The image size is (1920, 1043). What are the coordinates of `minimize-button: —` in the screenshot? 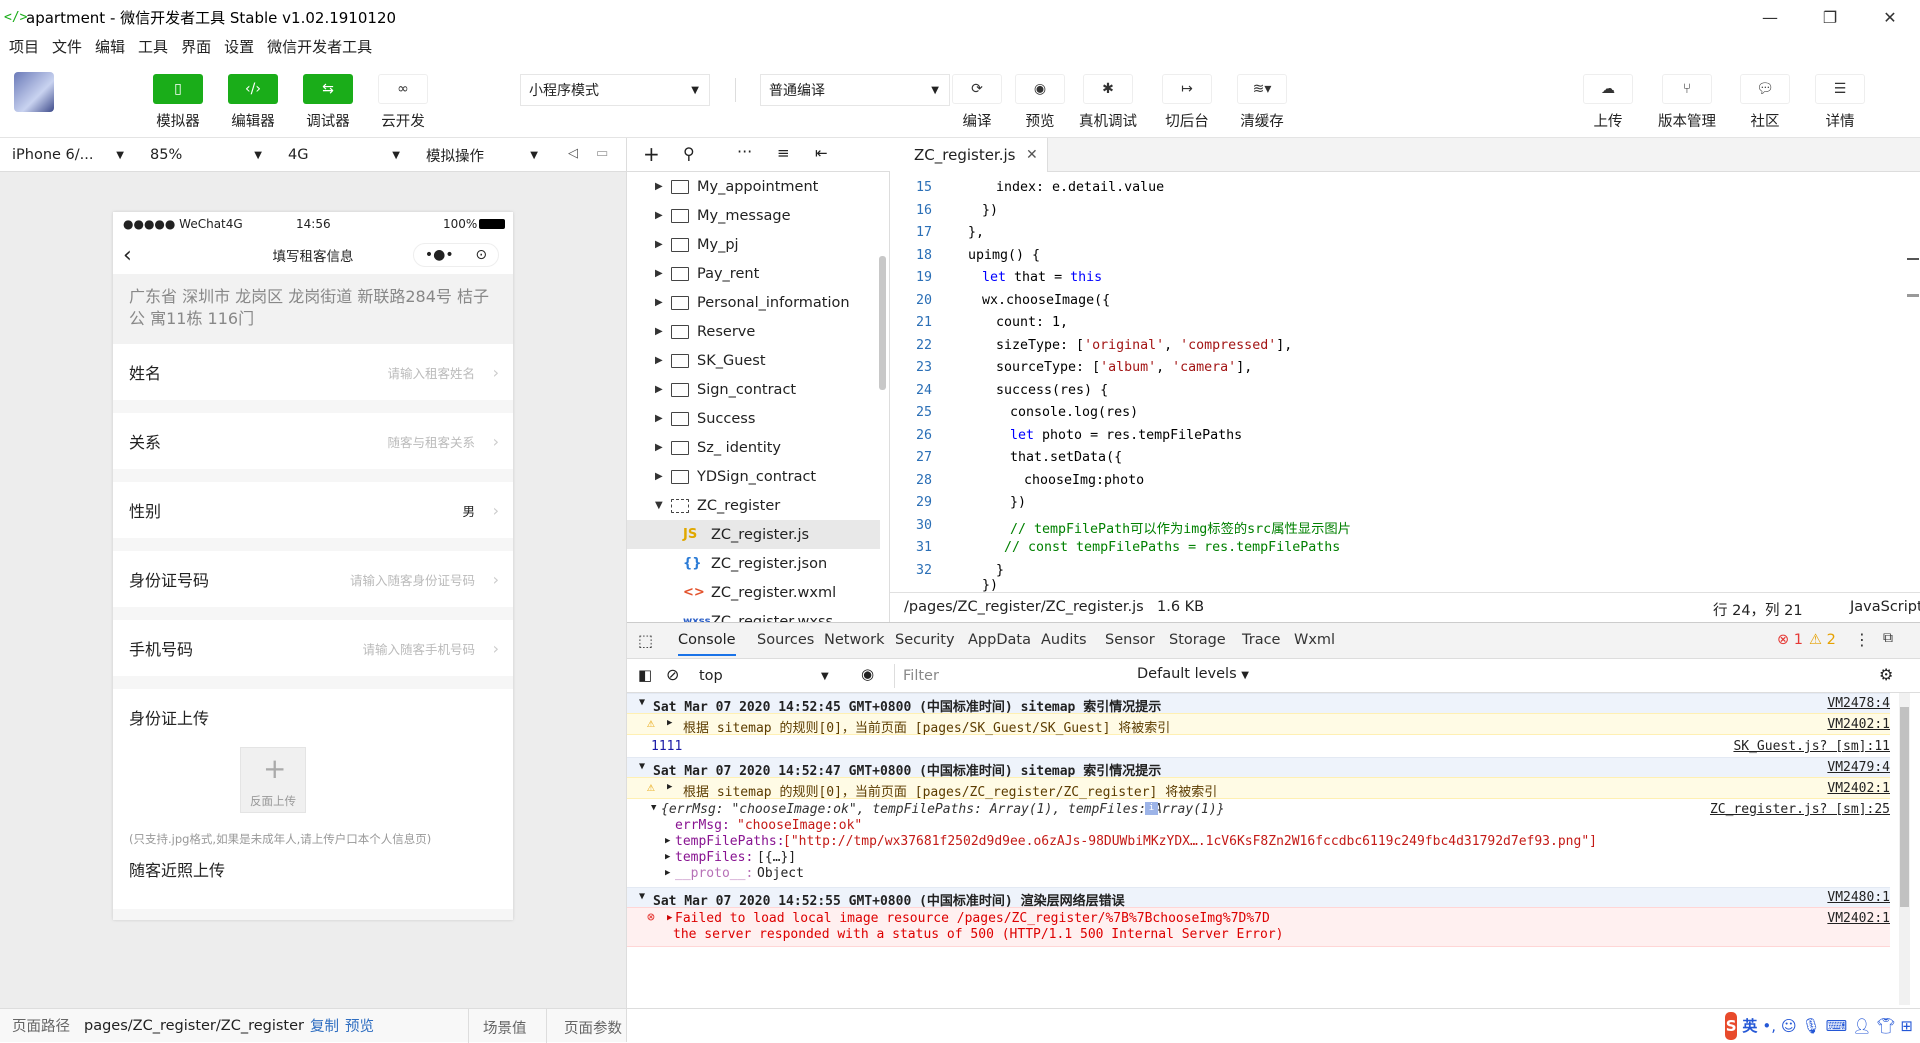 It's located at (1770, 17).